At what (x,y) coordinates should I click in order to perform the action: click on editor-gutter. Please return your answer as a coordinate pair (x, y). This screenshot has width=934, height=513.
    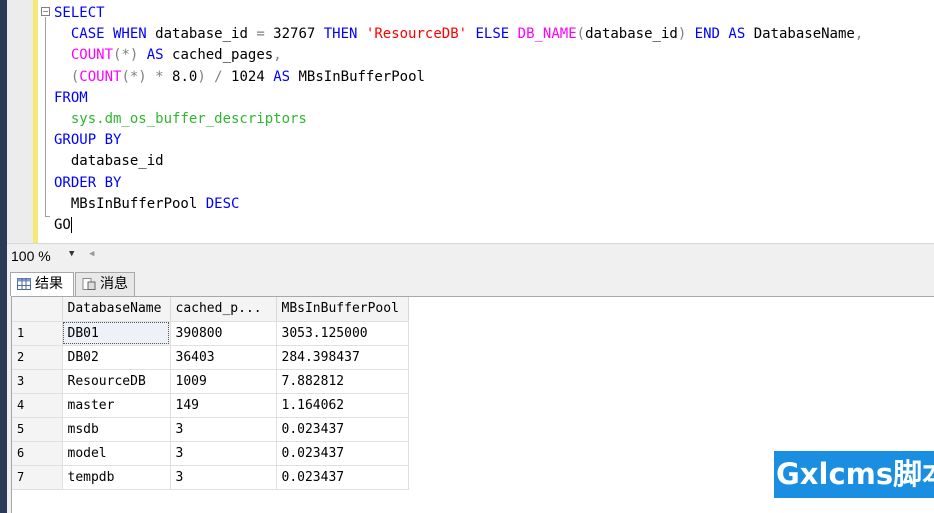
    Looking at the image, I should click on (20, 121).